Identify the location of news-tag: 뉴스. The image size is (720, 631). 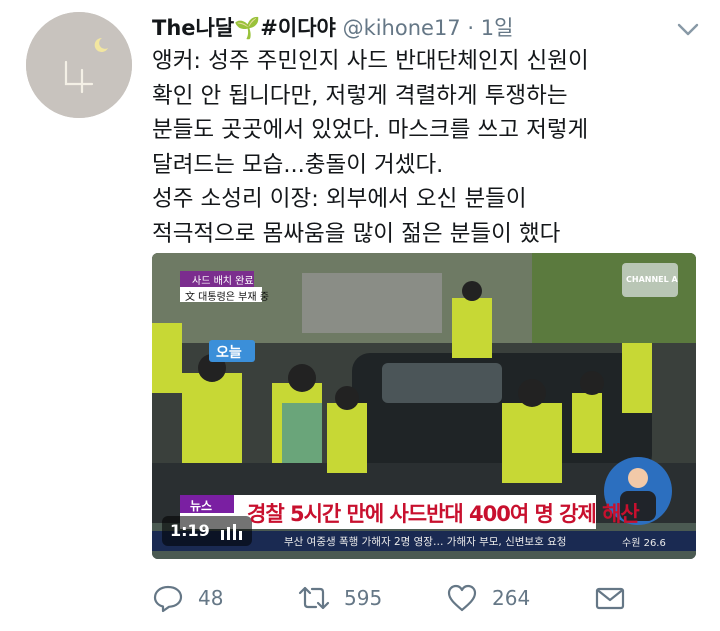
(201, 506).